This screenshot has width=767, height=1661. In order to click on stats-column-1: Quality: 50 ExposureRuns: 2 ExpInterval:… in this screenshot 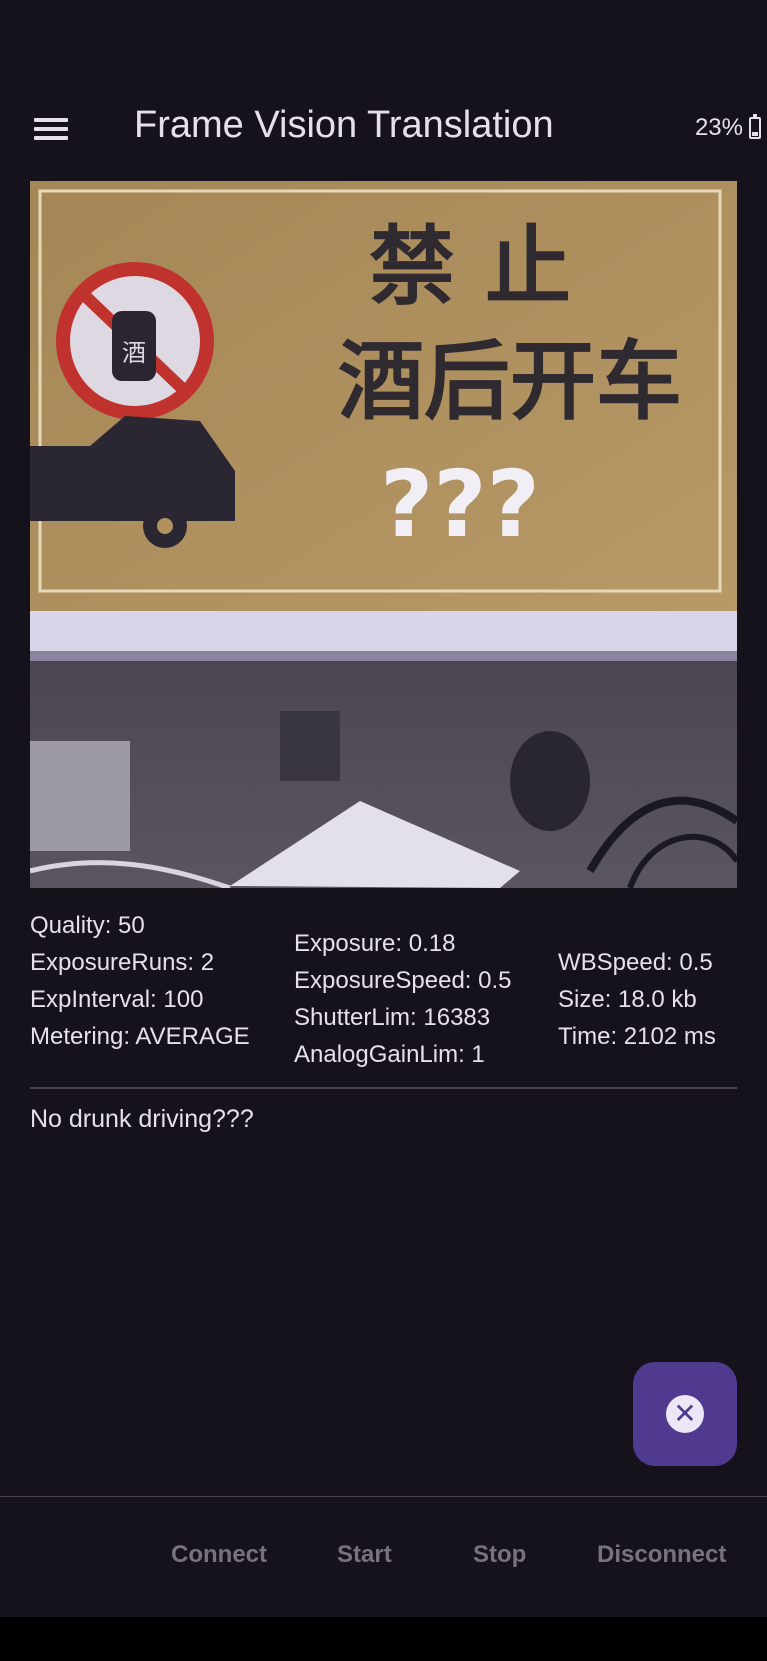, I will do `click(140, 981)`.